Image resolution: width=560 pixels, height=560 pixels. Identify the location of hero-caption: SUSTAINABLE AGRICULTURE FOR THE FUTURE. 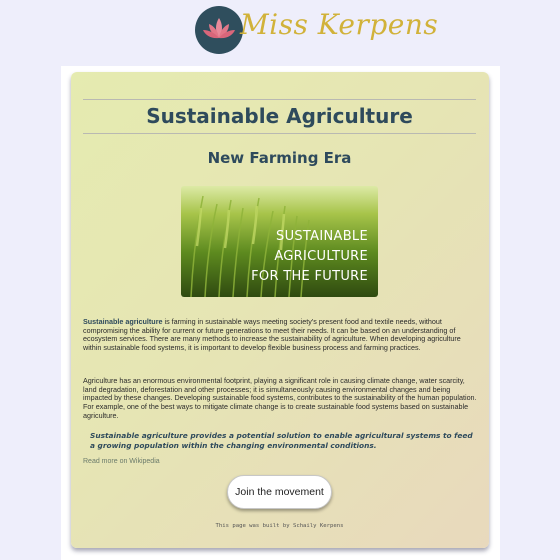
(309, 257).